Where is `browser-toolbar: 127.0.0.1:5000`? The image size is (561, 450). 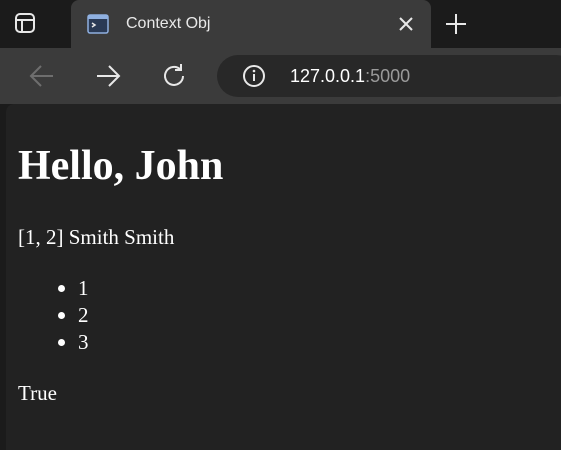
browser-toolbar: 127.0.0.1:5000 is located at coordinates (280, 76).